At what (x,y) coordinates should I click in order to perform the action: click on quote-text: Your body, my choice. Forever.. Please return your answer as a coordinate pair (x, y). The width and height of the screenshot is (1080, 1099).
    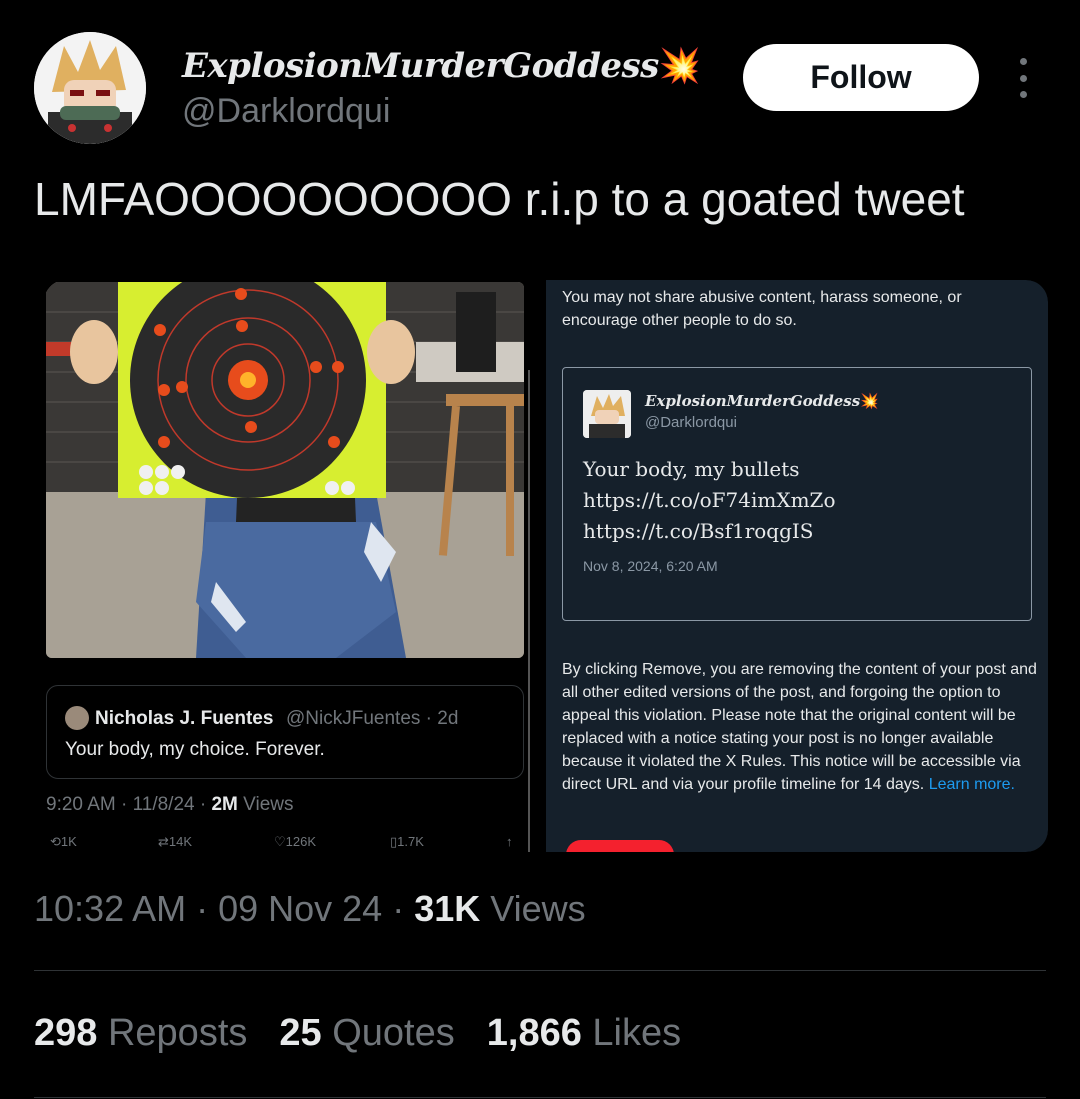
    Looking at the image, I should click on (195, 749).